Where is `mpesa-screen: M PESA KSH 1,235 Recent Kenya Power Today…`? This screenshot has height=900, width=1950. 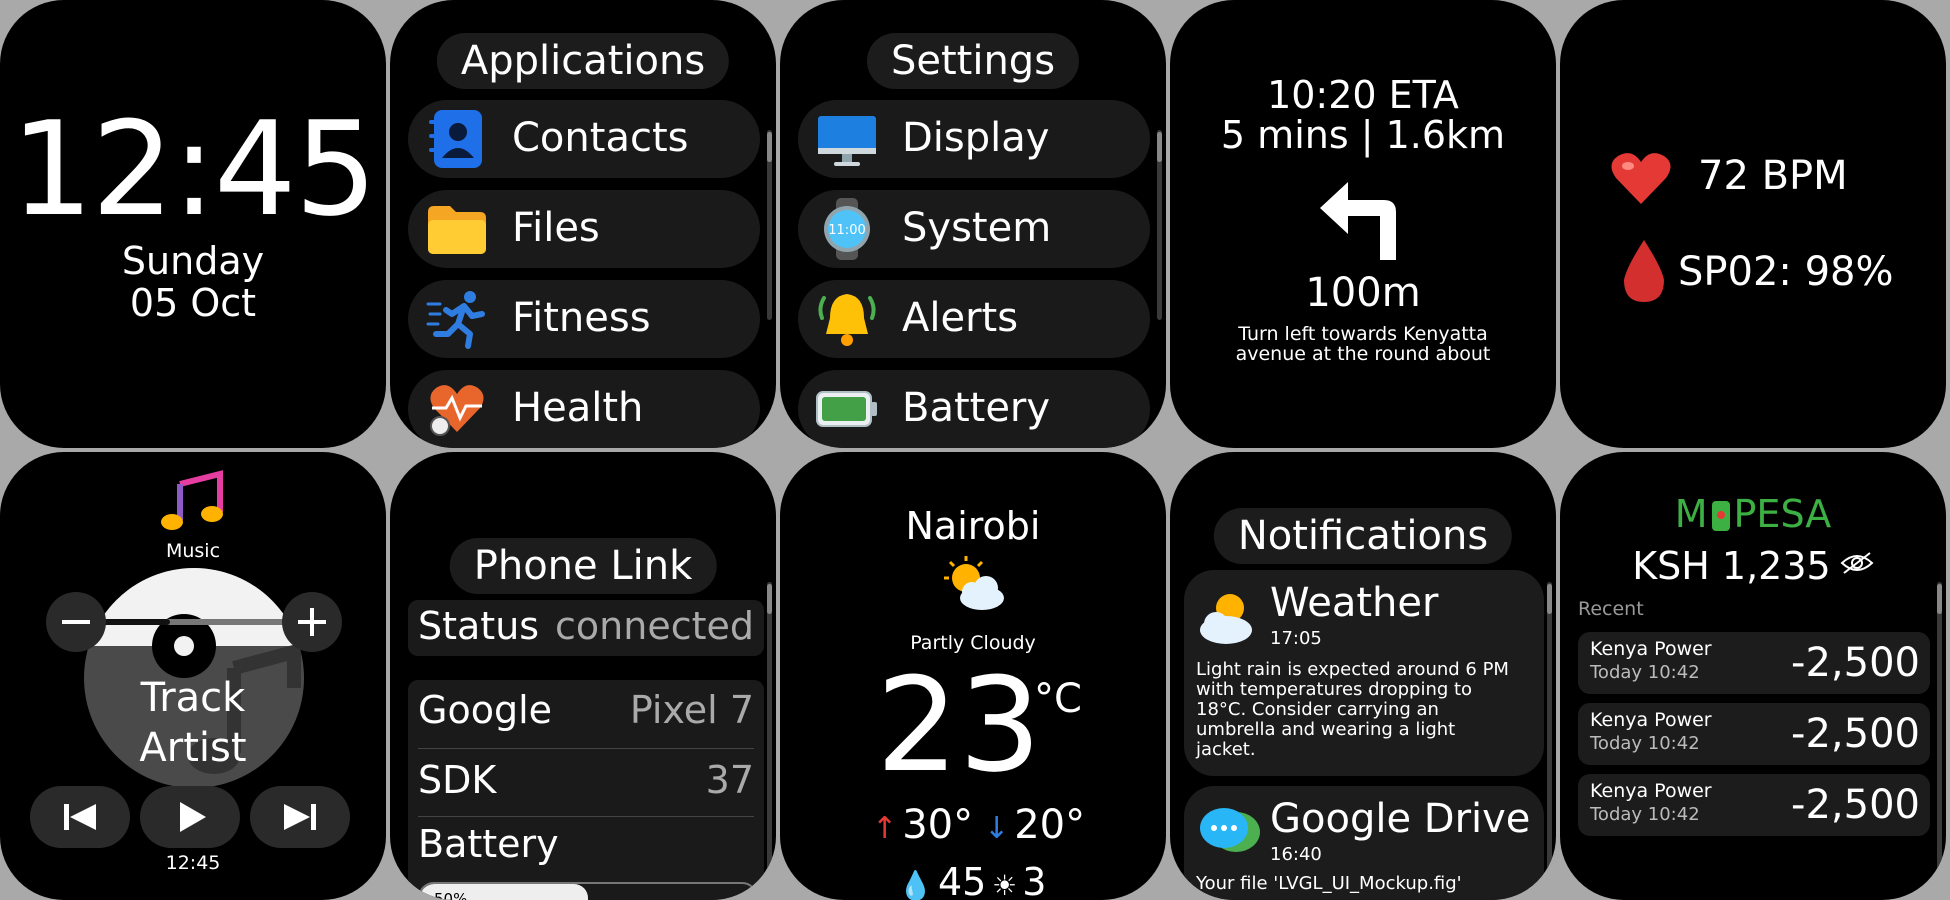
mpesa-screen: M PESA KSH 1,235 Recent Kenya Power Today… is located at coordinates (1753, 676).